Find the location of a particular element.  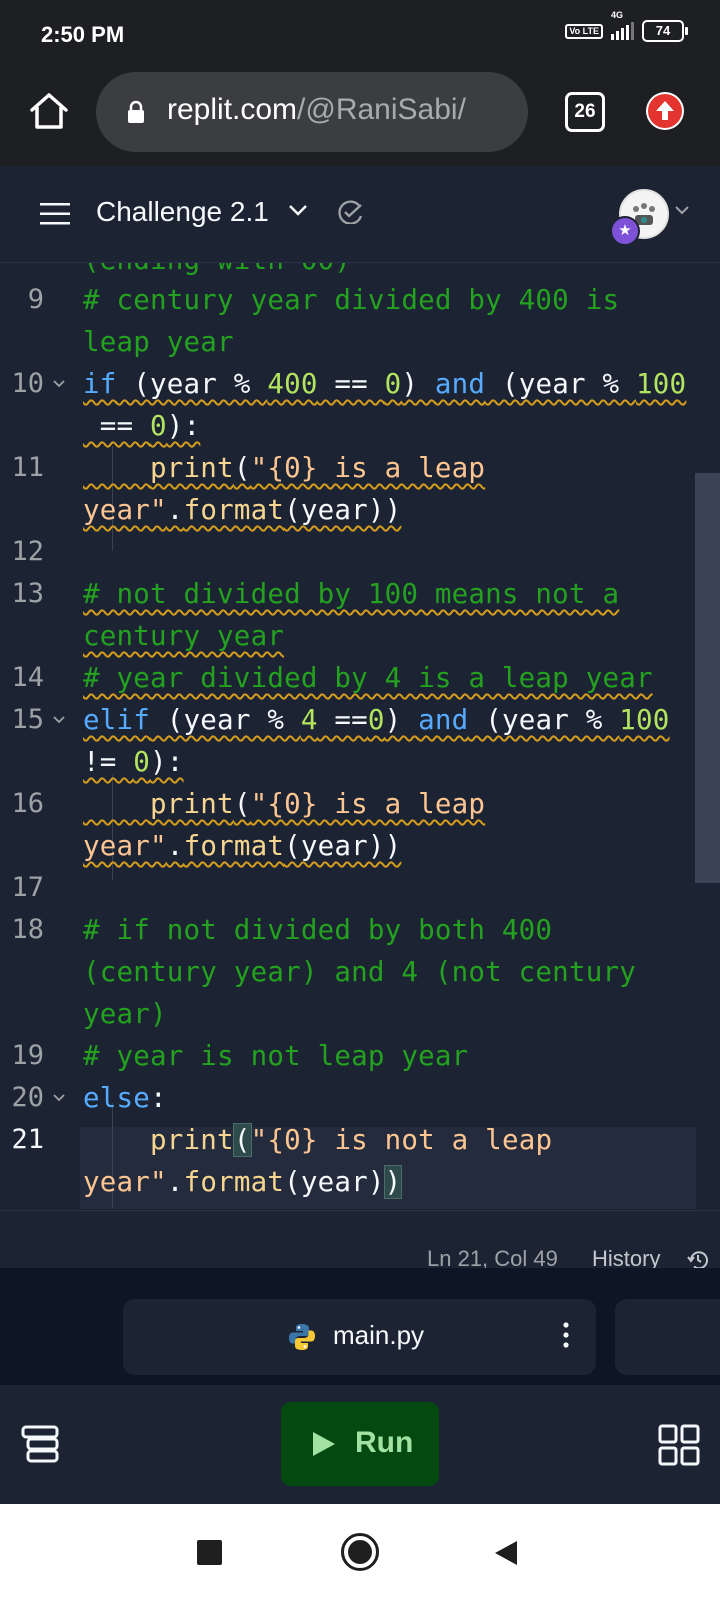

lock-icon is located at coordinates (136, 111).